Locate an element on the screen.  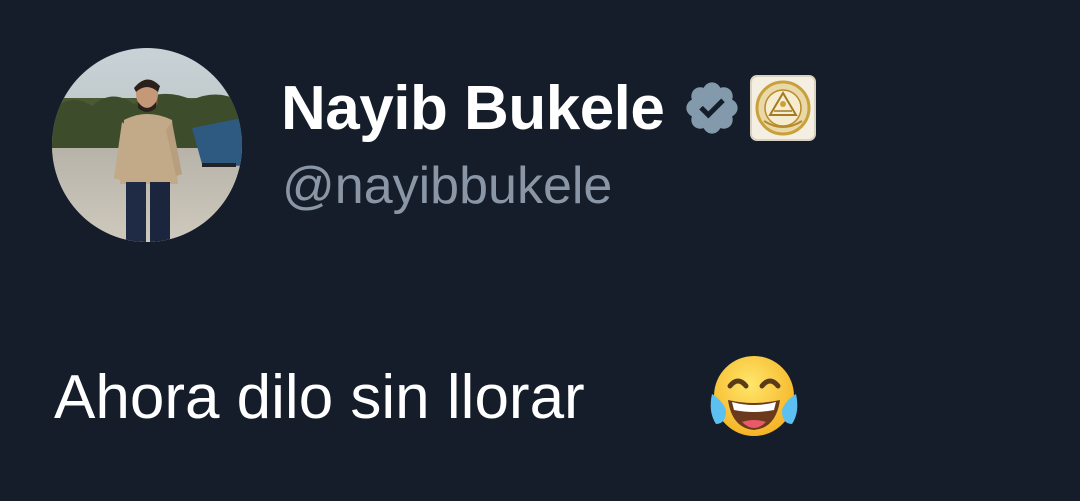
face-with-tears-of-joy-icon is located at coordinates (754, 398).